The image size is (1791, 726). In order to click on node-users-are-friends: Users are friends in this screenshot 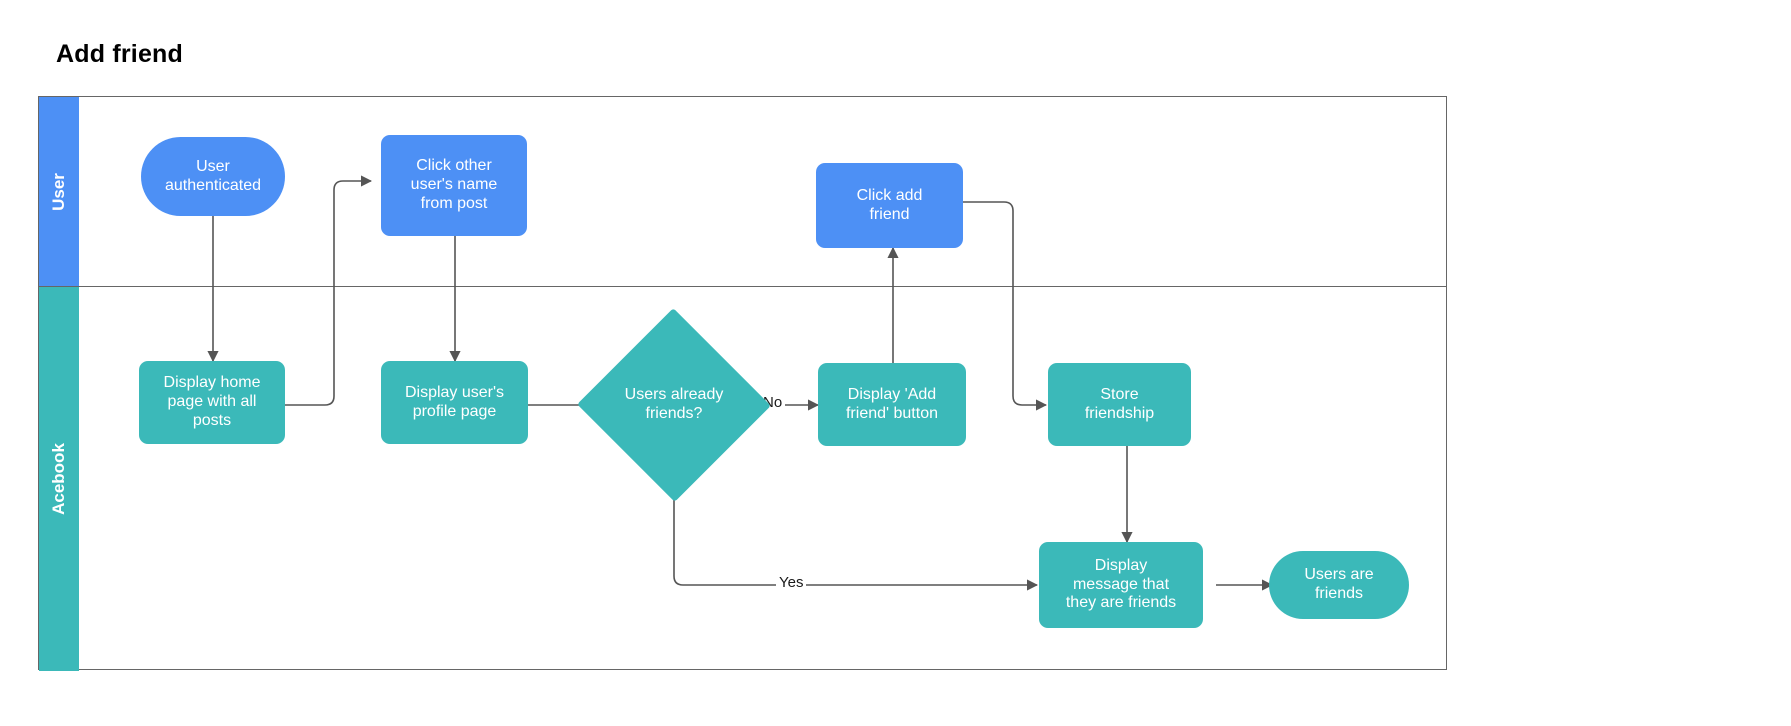, I will do `click(1339, 585)`.